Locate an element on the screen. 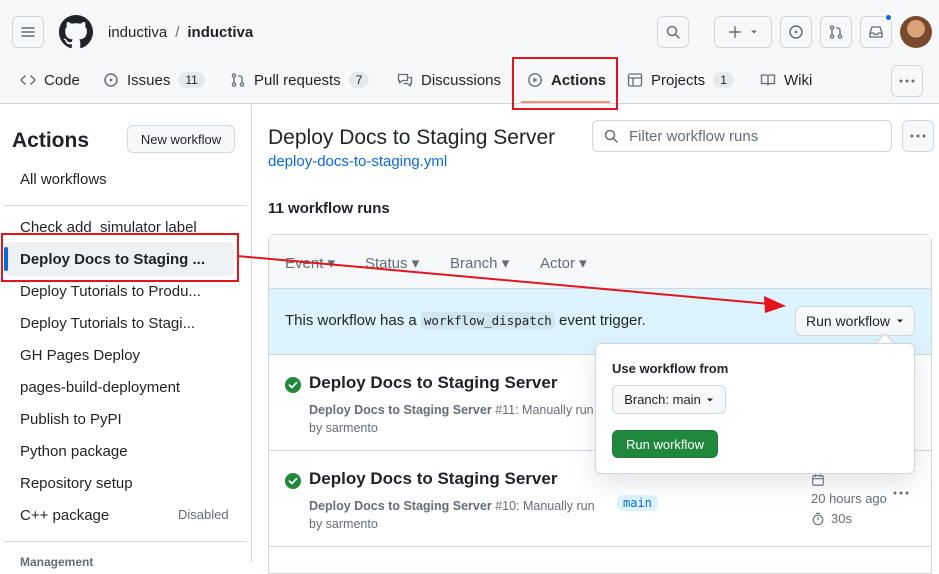  branch-filter: Branch ▾ is located at coordinates (479, 263).